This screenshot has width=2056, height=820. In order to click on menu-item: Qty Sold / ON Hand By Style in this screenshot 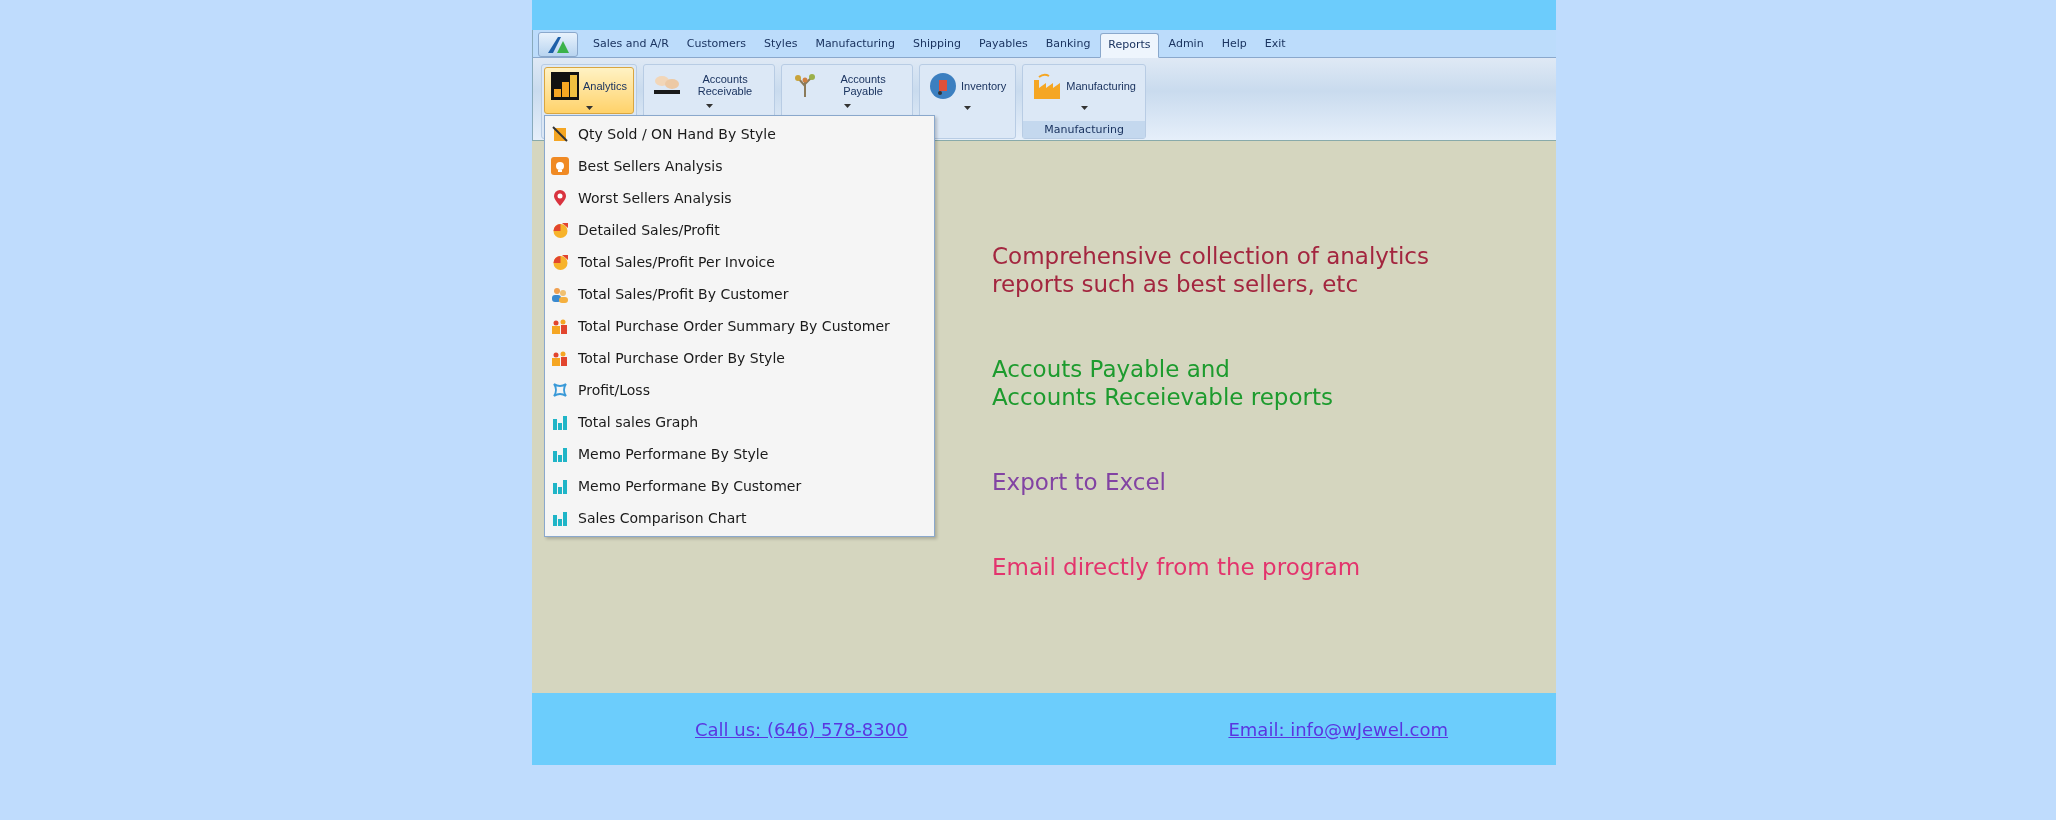, I will do `click(739, 134)`.